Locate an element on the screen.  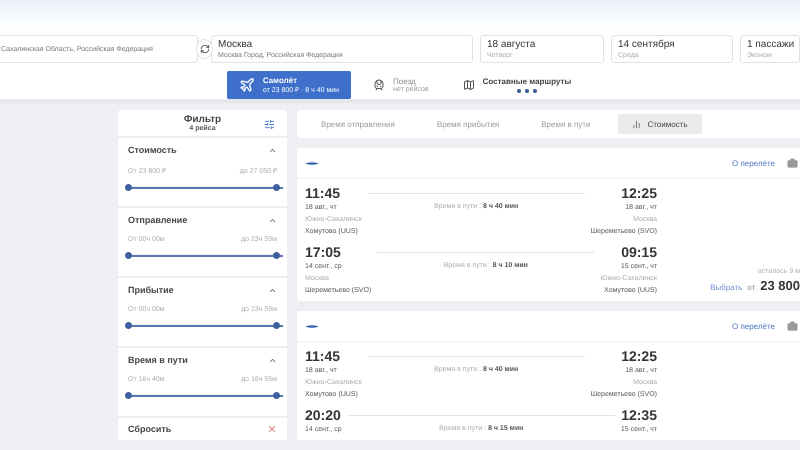
tab-label: Поезд is located at coordinates (404, 81).